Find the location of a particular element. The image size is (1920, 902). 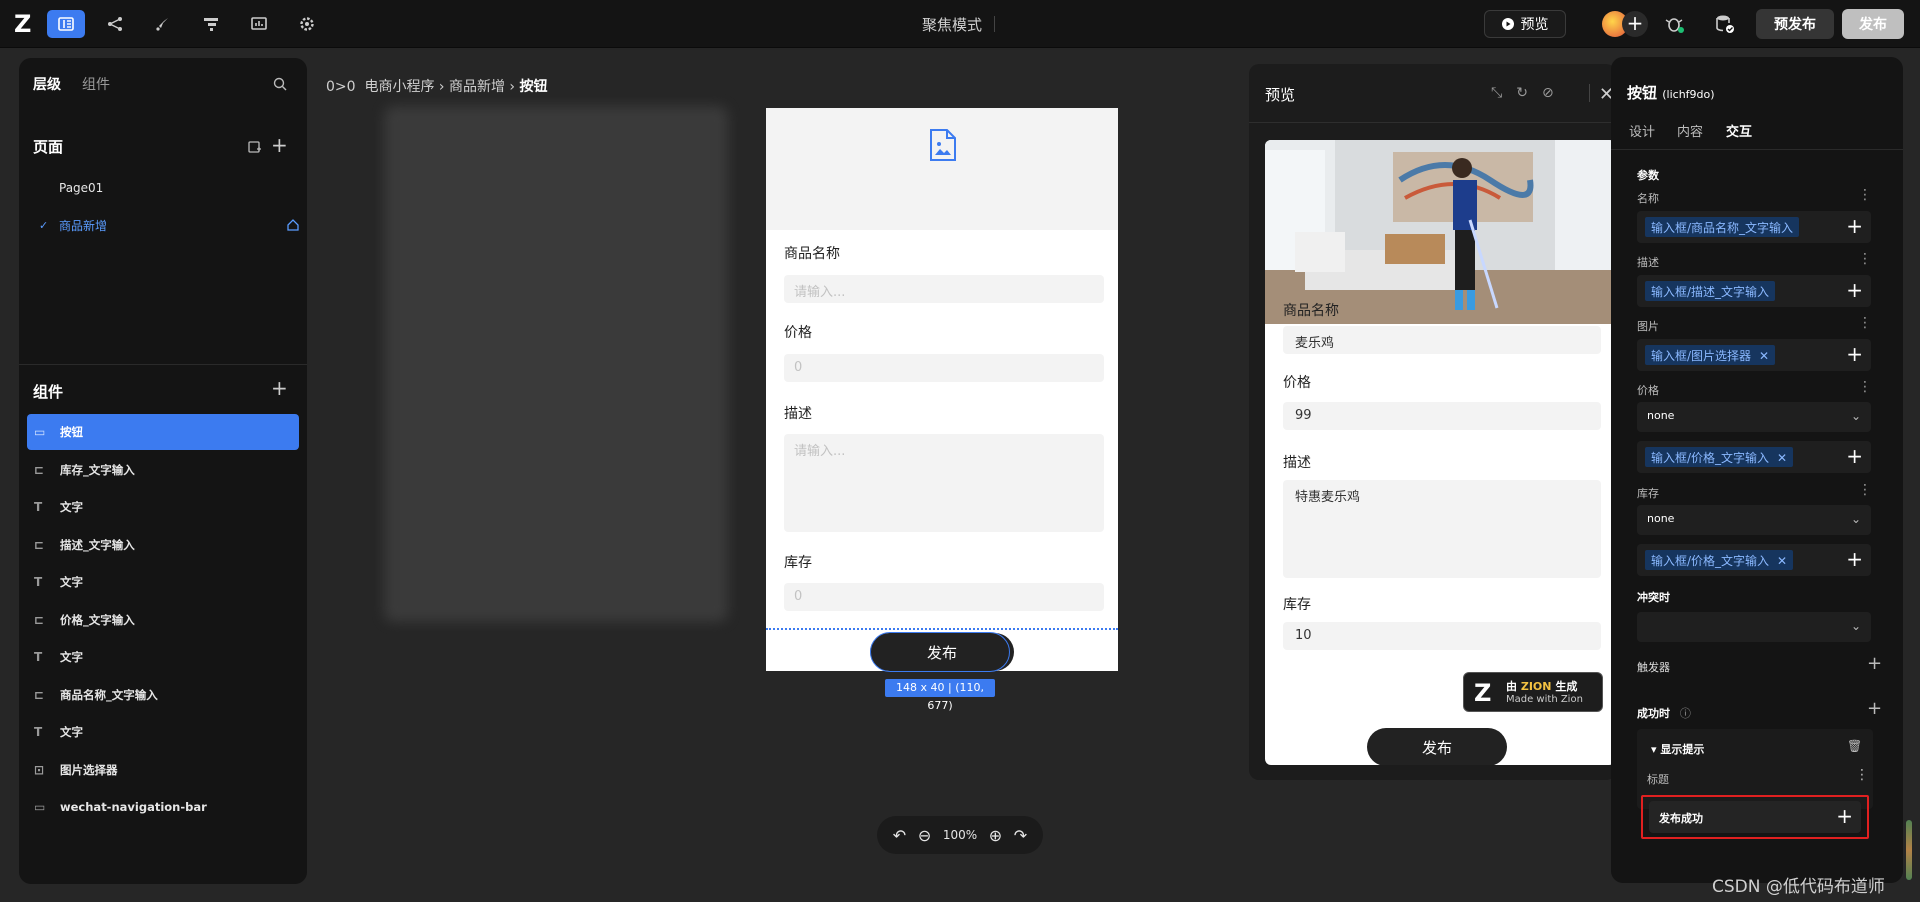

component-tree-item: ⊏ 价格_文字输入 is located at coordinates (163, 620).